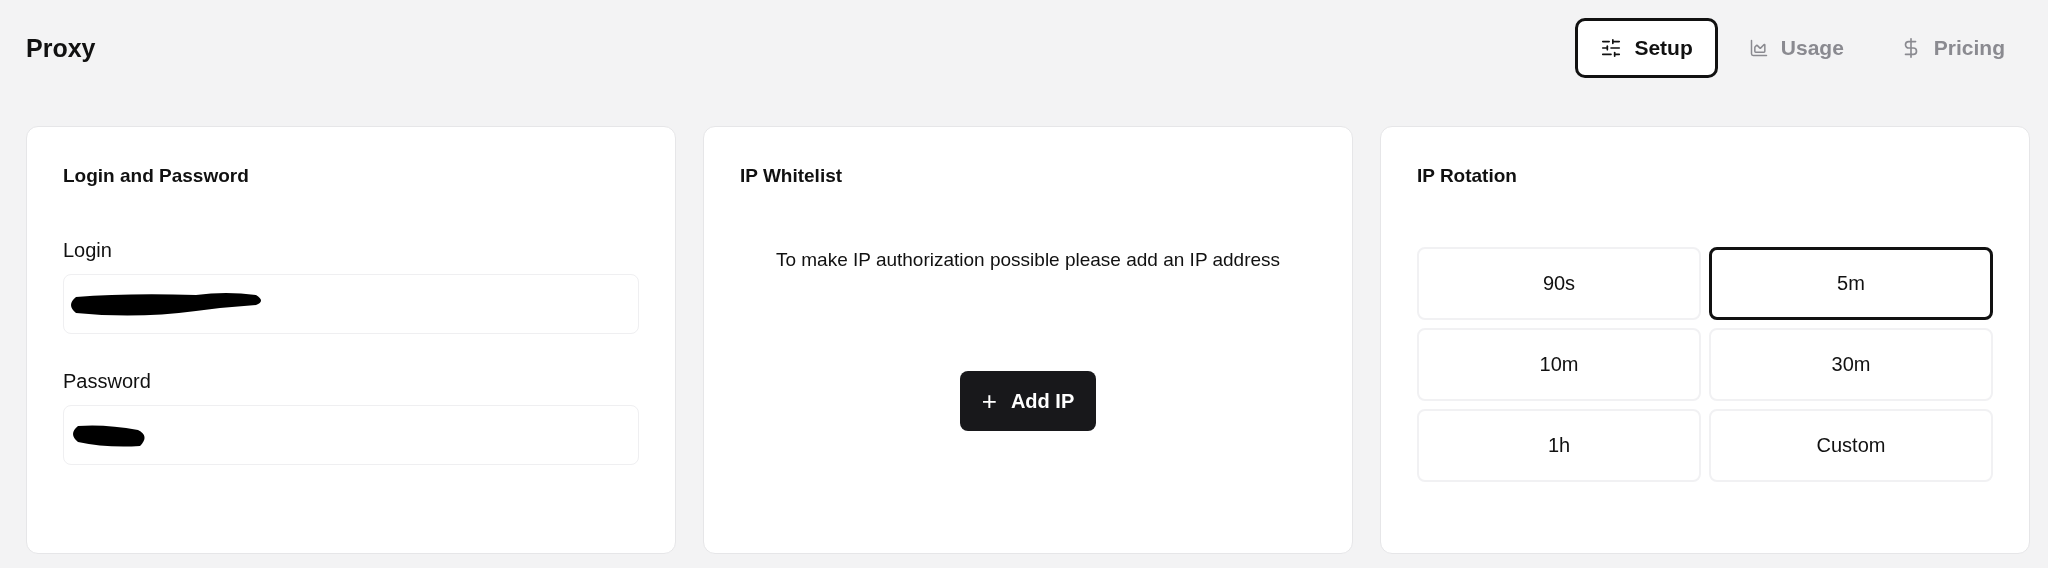 The height and width of the screenshot is (568, 2048). I want to click on rotation-option: 5m, so click(1851, 283).